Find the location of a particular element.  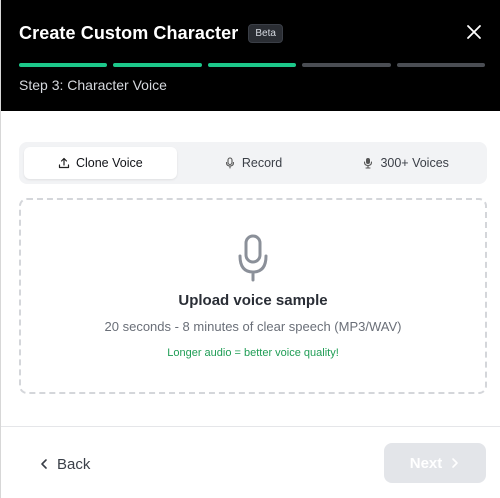

tab-300-voices: 300+ Voices is located at coordinates (405, 163).